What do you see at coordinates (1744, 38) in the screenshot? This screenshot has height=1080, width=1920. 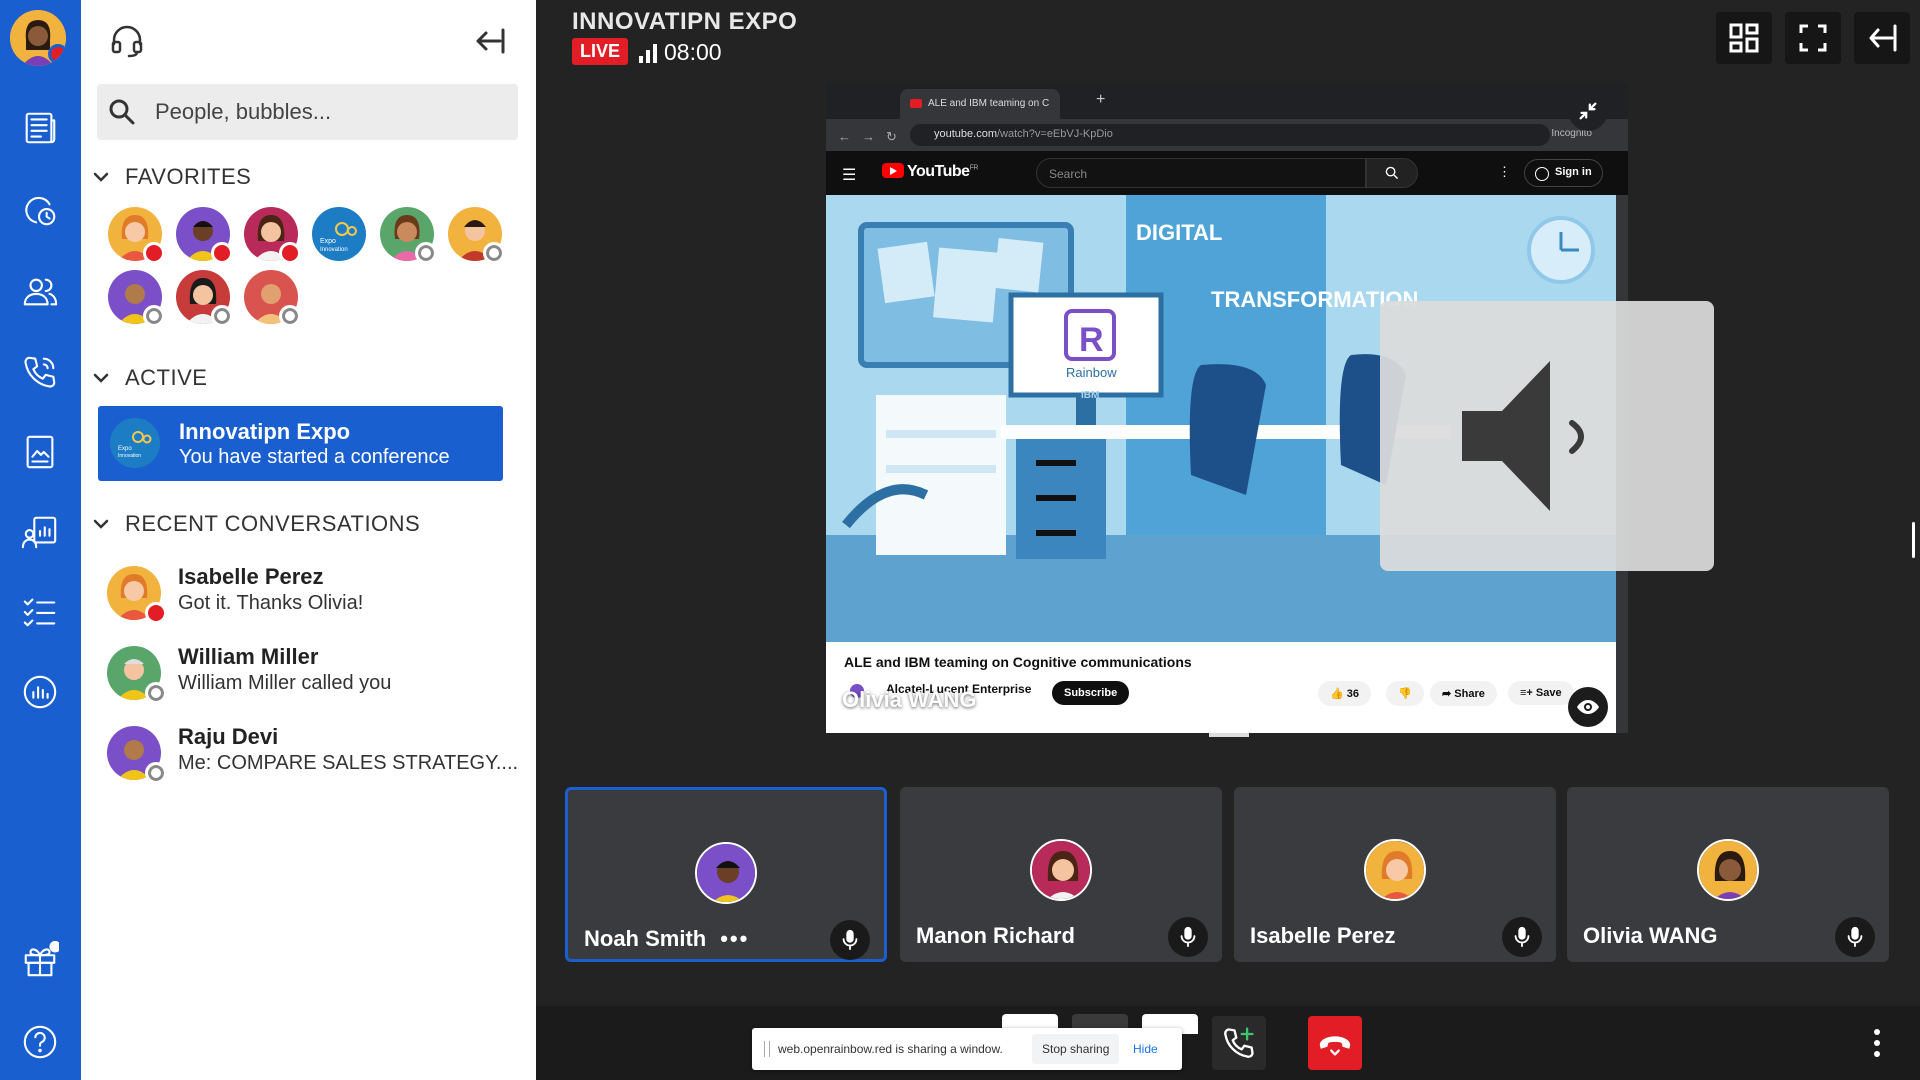 I see `layout-grid-button` at bounding box center [1744, 38].